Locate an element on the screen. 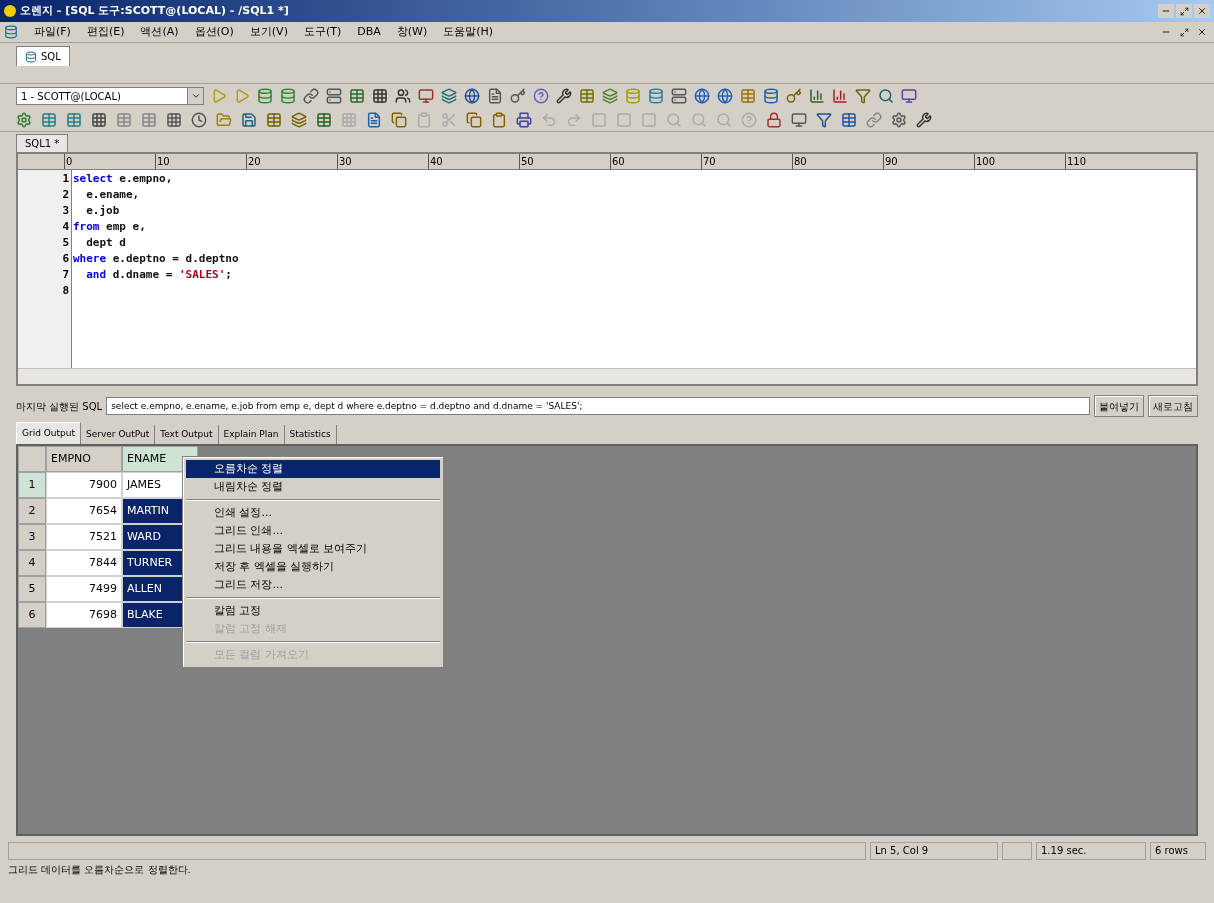 This screenshot has height=903, width=1214. row-header: 5 is located at coordinates (32, 589).